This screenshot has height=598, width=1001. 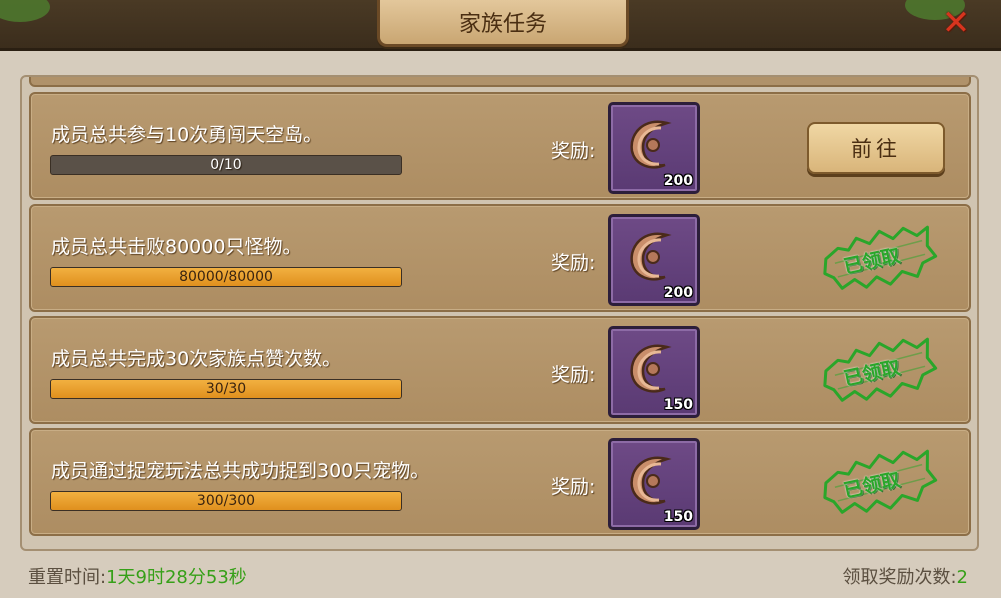 I want to click on claim-count: 领取奖励次数:2, so click(x=905, y=576).